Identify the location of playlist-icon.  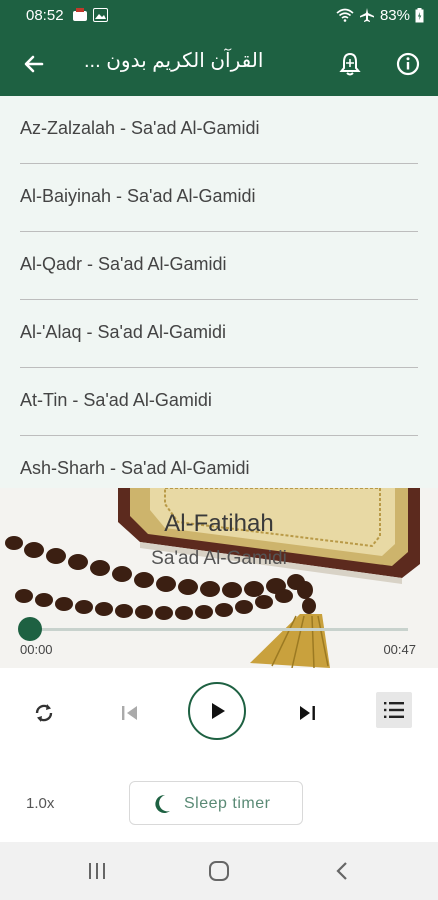
(394, 710).